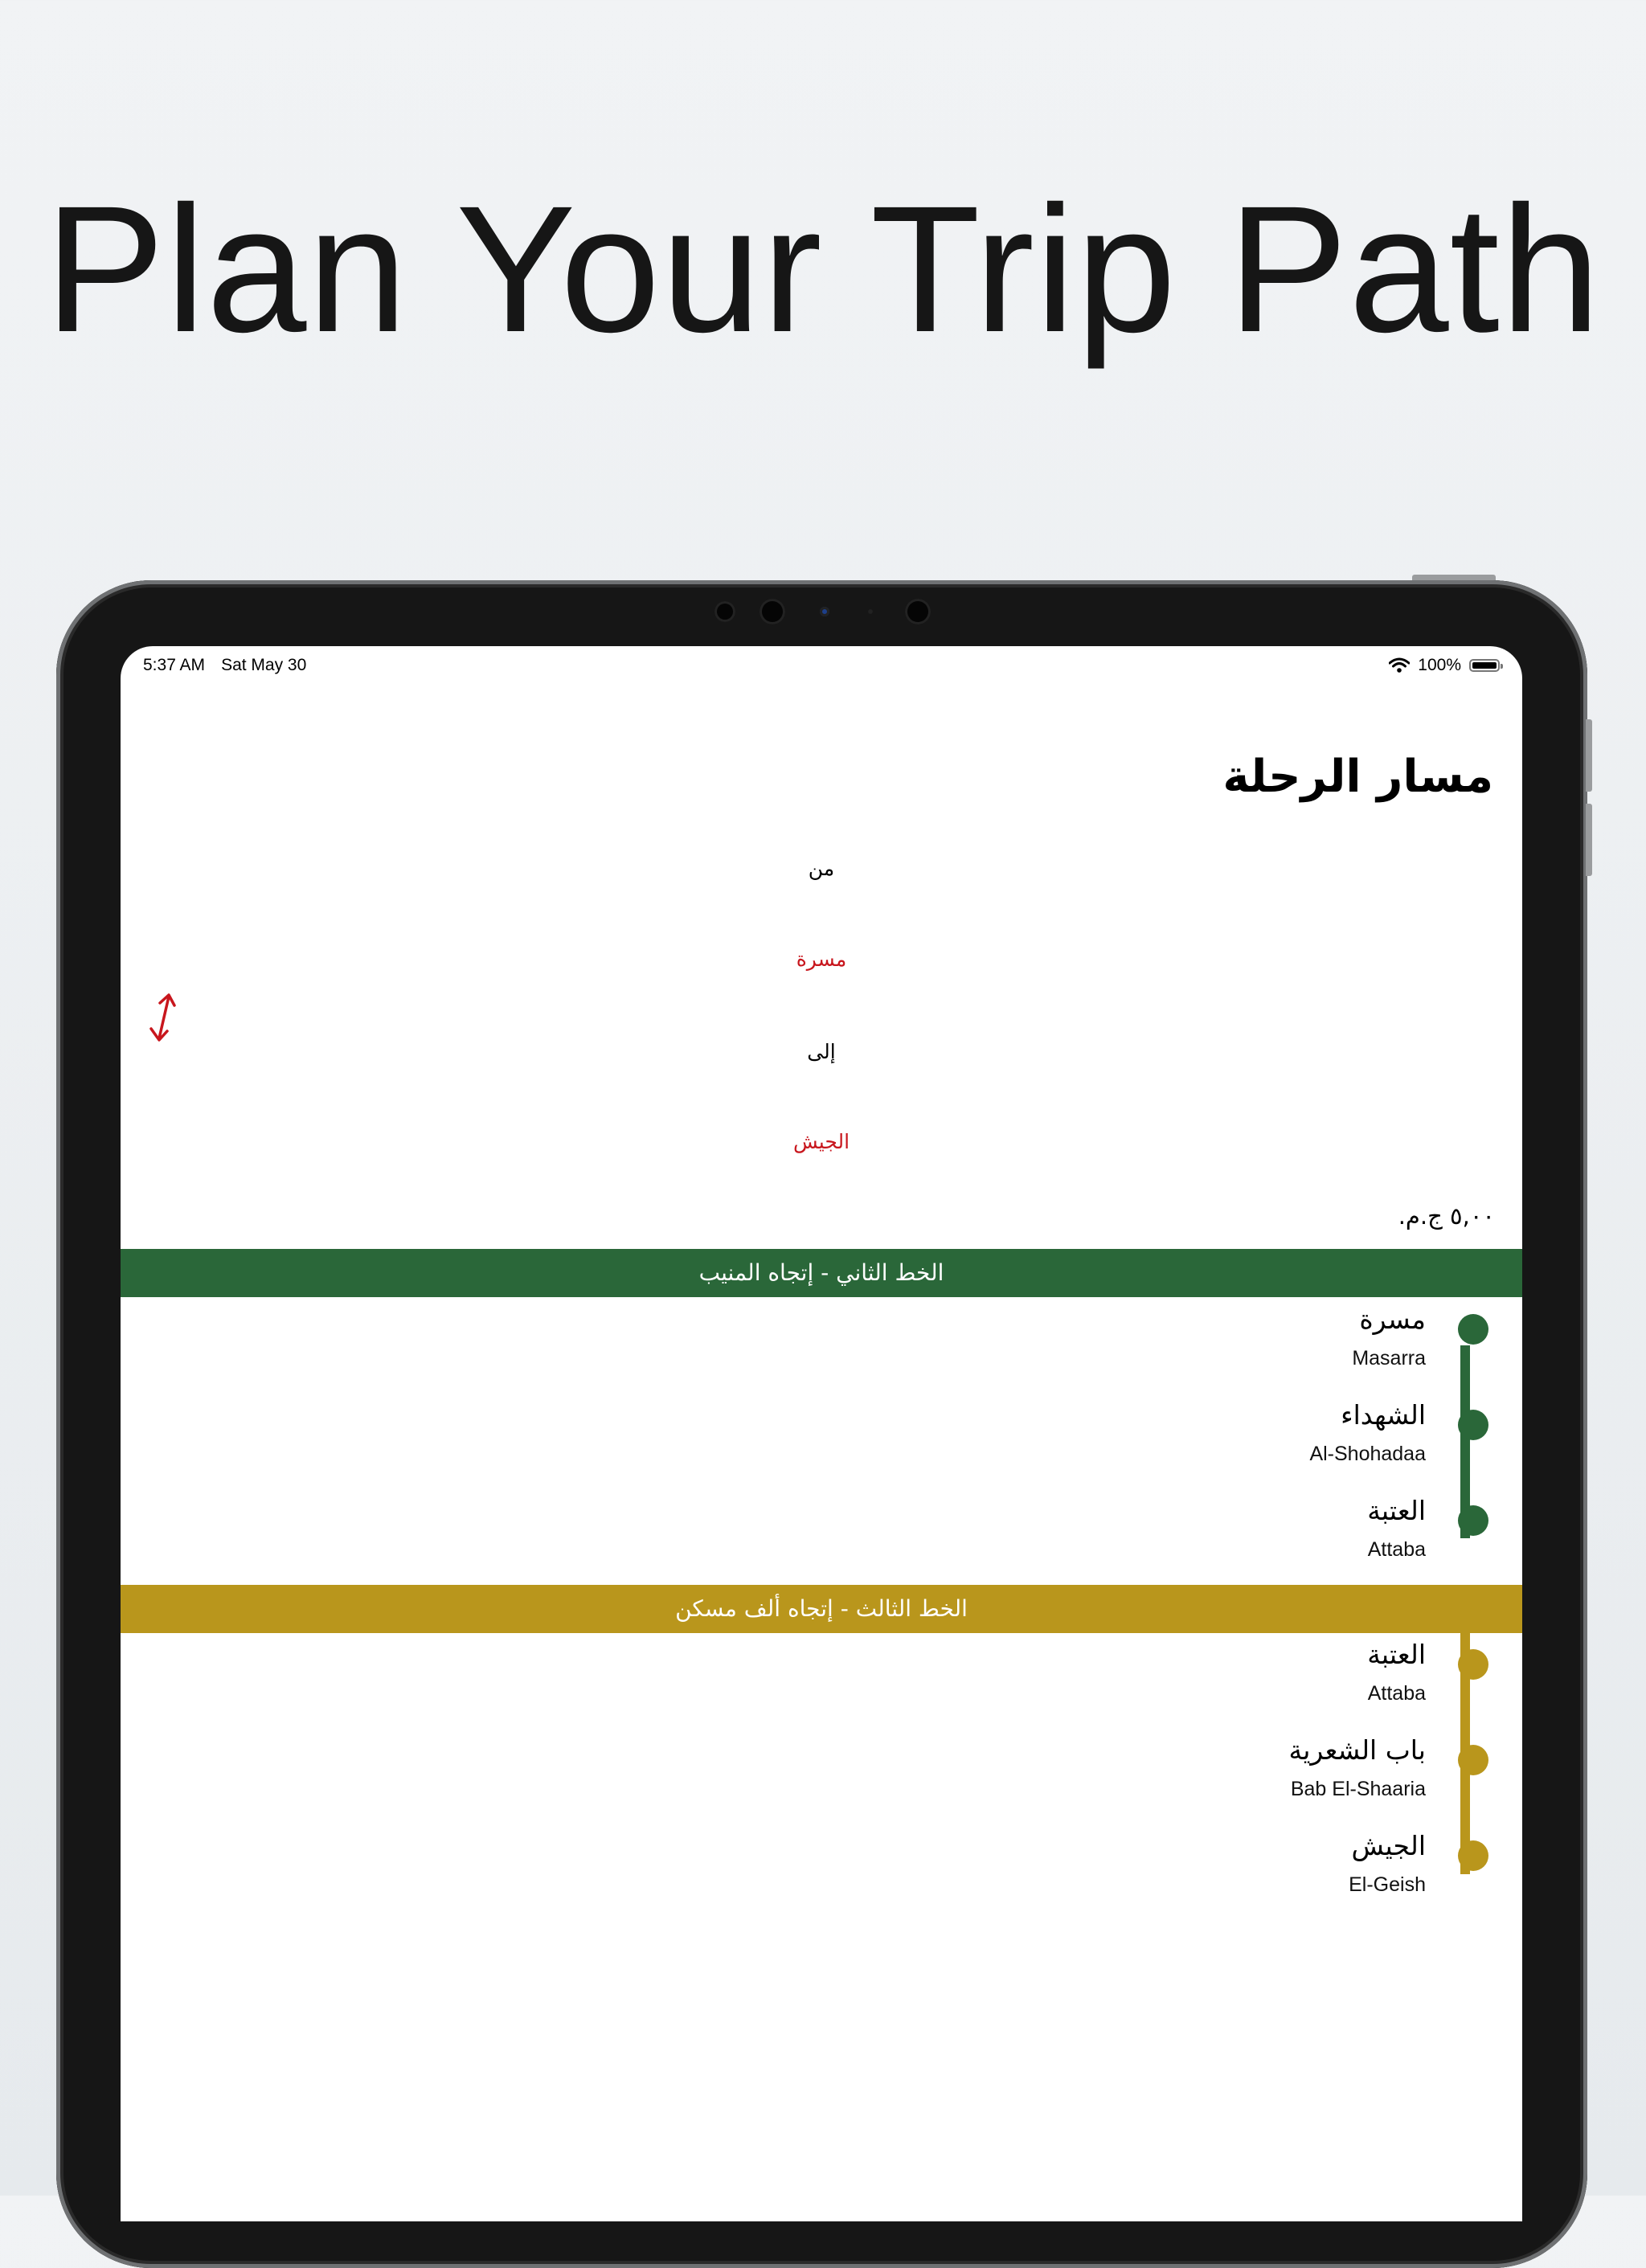 The height and width of the screenshot is (2268, 1646). What do you see at coordinates (174, 665) in the screenshot?
I see `status-time: 5:37 AM` at bounding box center [174, 665].